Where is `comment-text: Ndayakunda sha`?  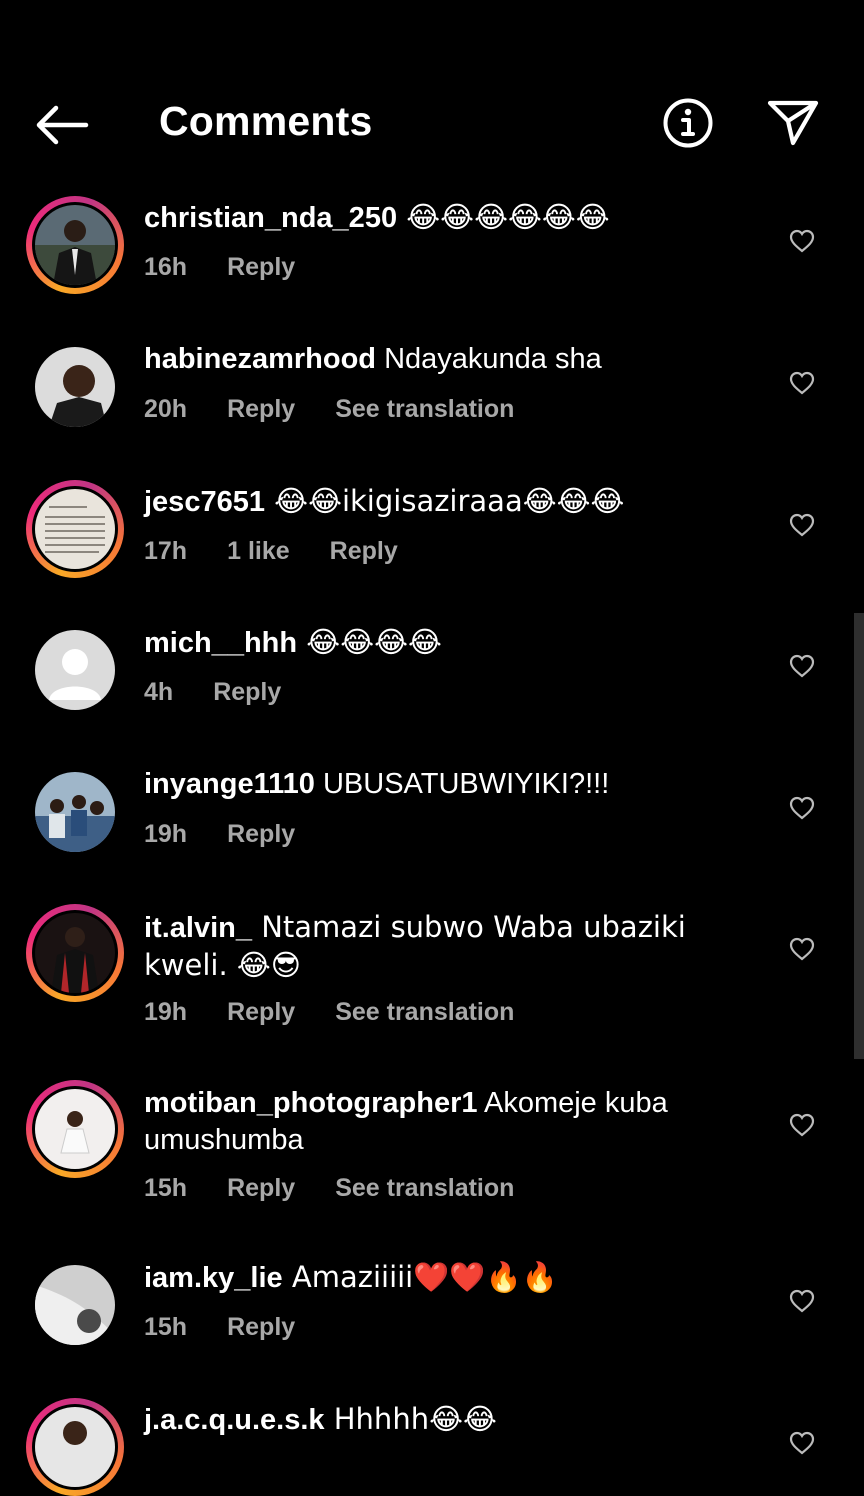
comment-text: Ndayakunda sha is located at coordinates (489, 359).